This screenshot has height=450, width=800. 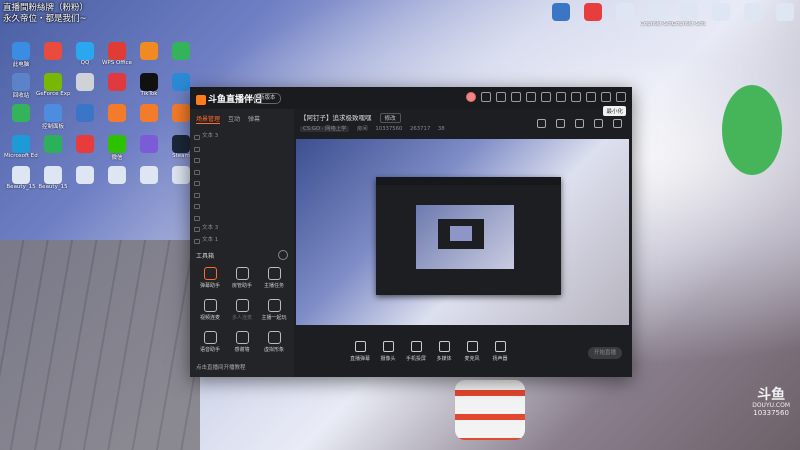 I want to click on scene-source-item: 文本 1, so click(x=242, y=241).